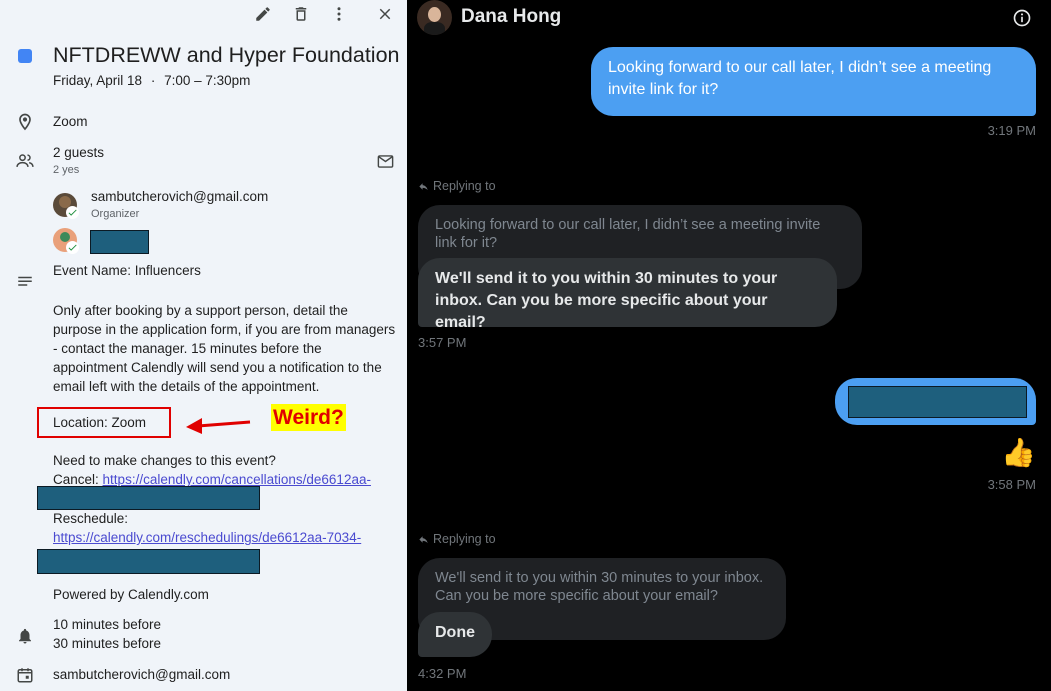  I want to click on guest-avatar, so click(66, 241).